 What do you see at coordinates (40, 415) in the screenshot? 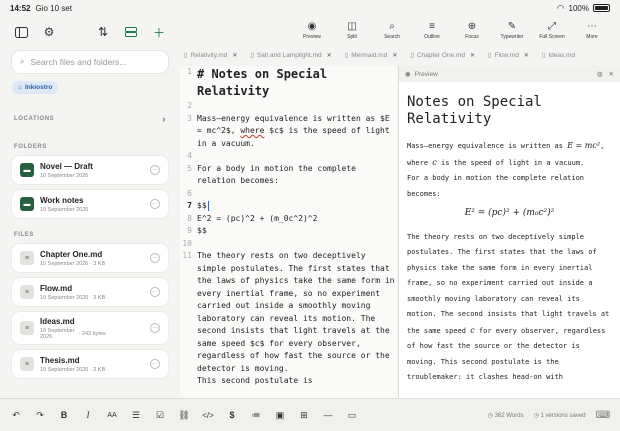
I see `redo-icon: ↷` at bounding box center [40, 415].